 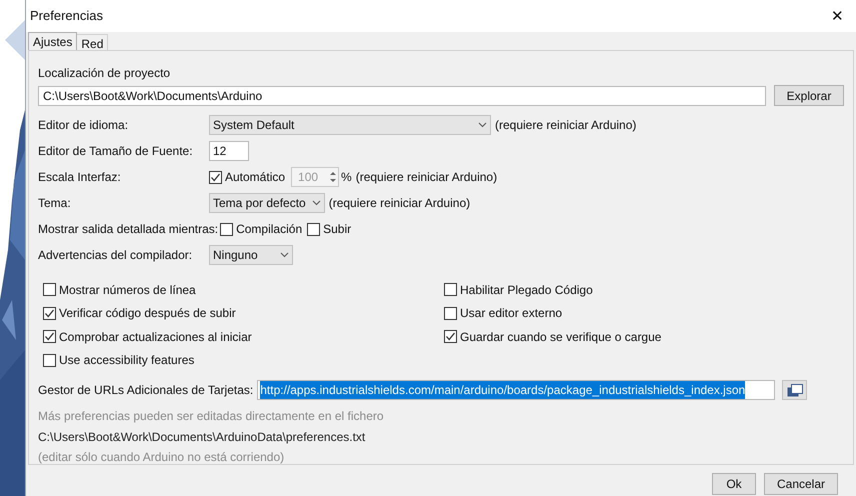 What do you see at coordinates (84, 125) in the screenshot?
I see `field-label: Editor de idioma:` at bounding box center [84, 125].